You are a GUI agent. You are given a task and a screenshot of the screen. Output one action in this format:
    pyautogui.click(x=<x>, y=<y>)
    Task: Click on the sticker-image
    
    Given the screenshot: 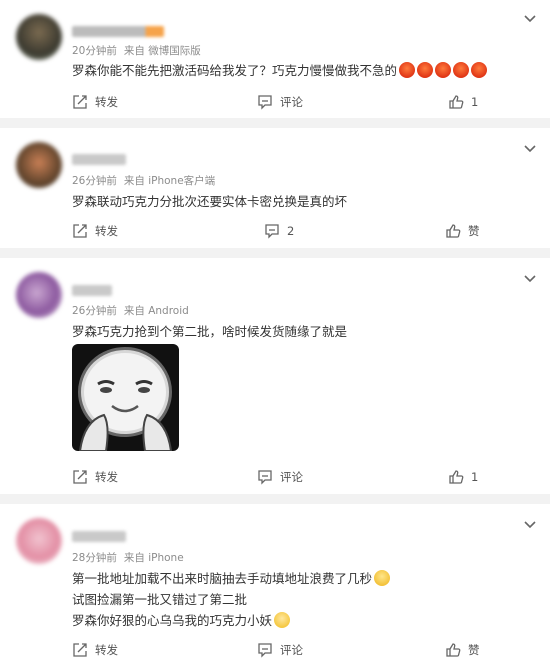 What is the action you would take?
    pyautogui.click(x=125, y=397)
    